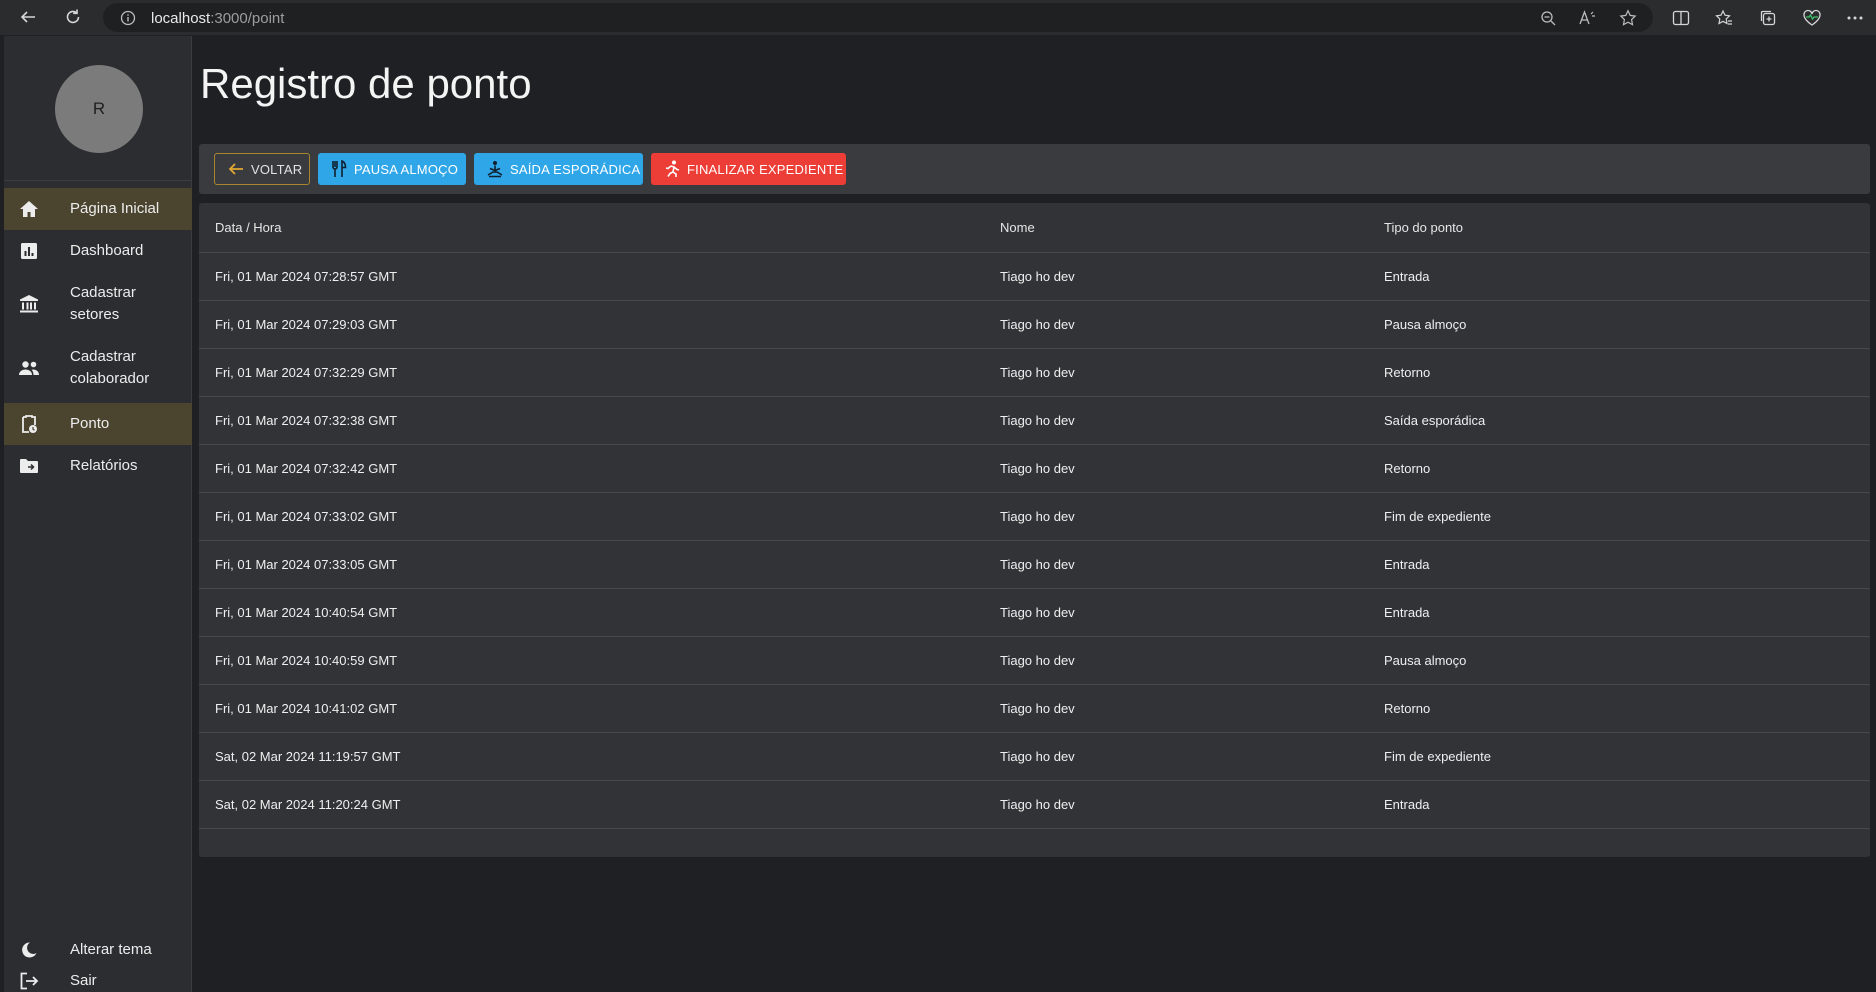  What do you see at coordinates (306, 564) in the screenshot?
I see `cell-datetime: Fri, 01 Mar 2024 07:33:05 GMT` at bounding box center [306, 564].